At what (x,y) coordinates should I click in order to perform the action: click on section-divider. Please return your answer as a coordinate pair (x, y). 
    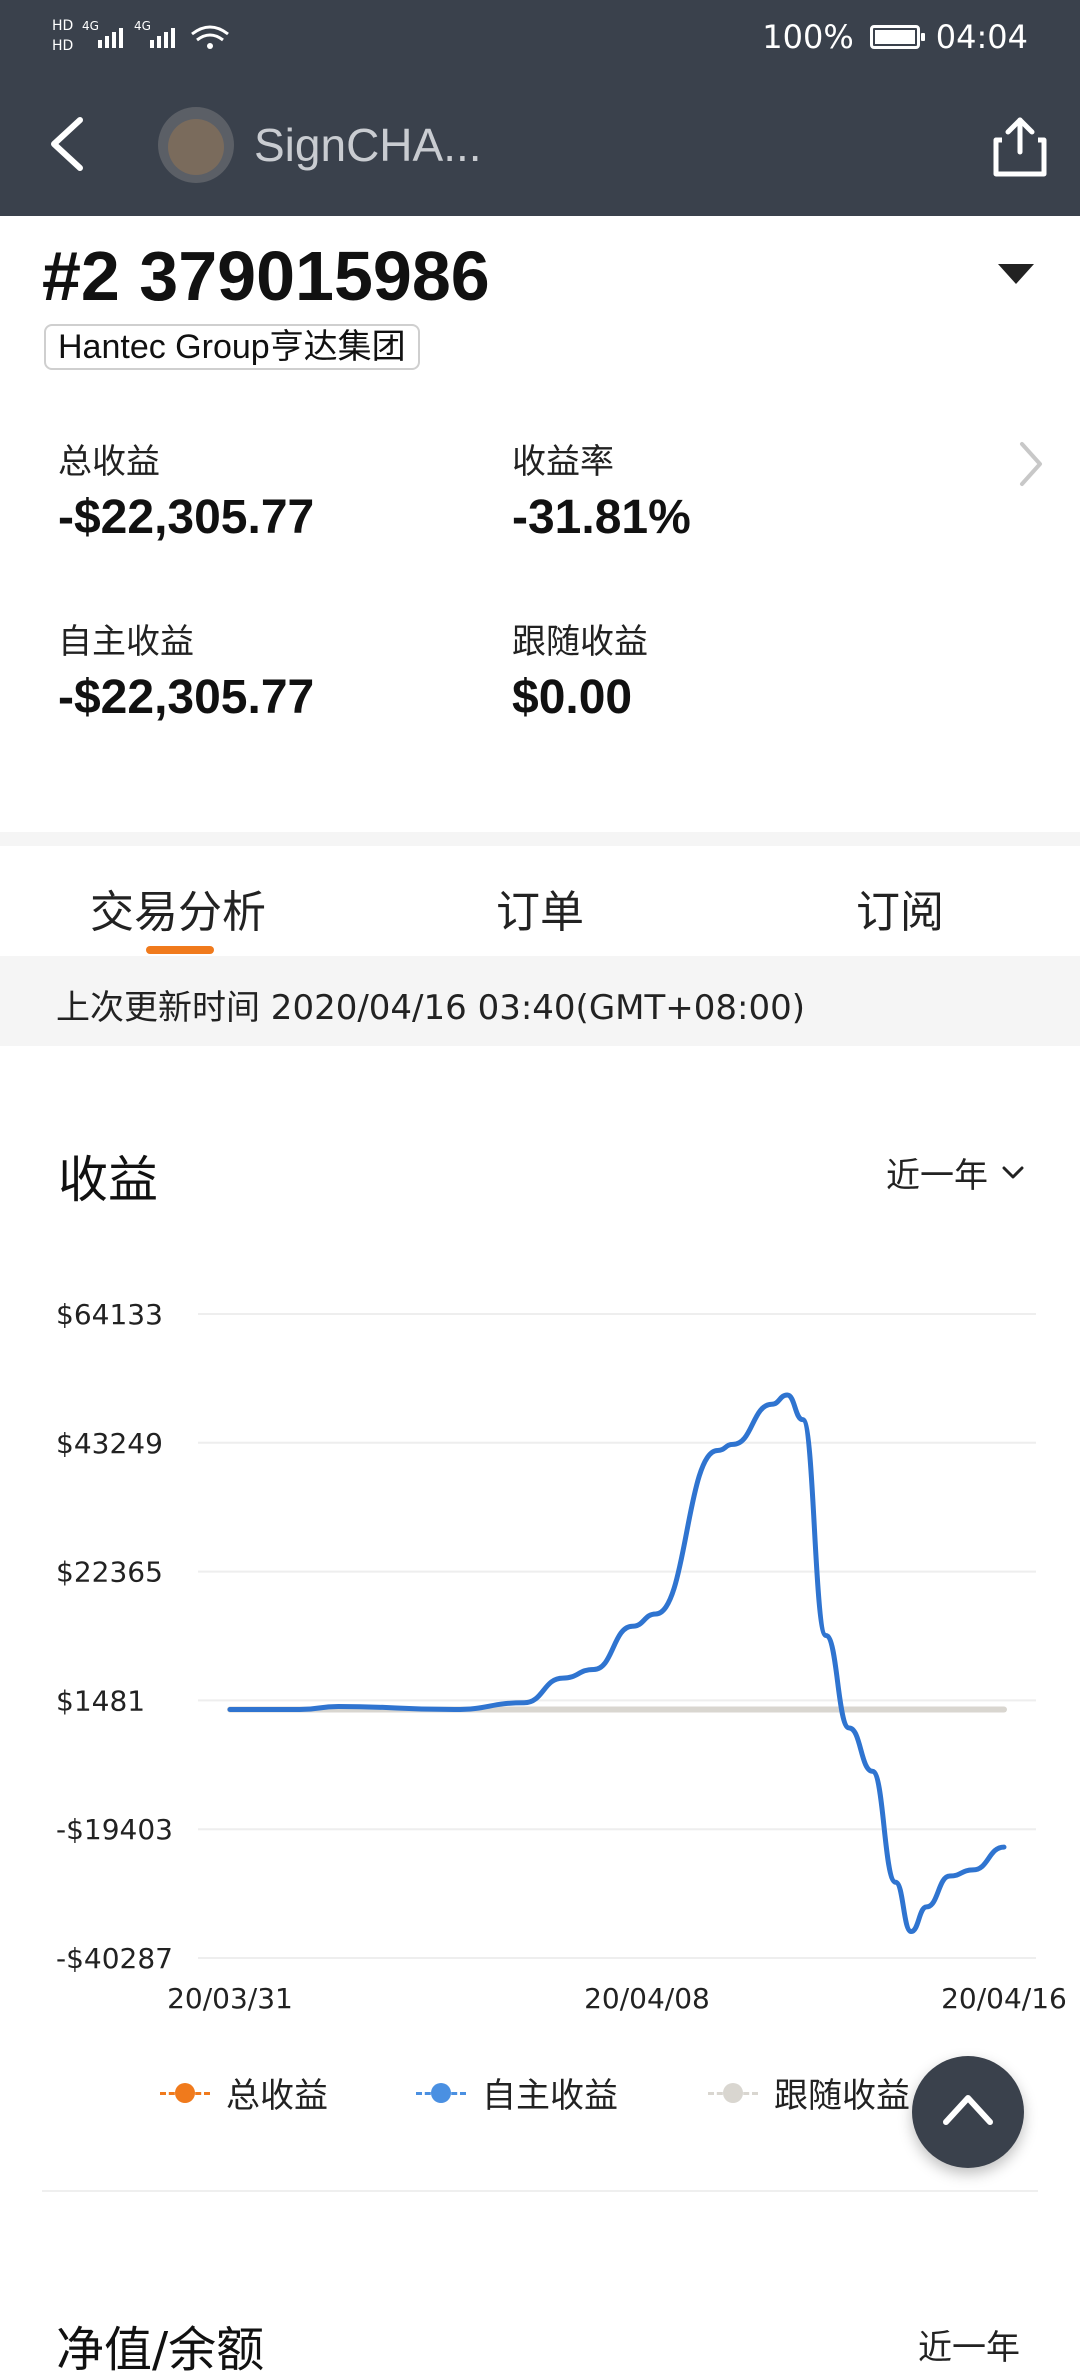
    Looking at the image, I should click on (540, 839).